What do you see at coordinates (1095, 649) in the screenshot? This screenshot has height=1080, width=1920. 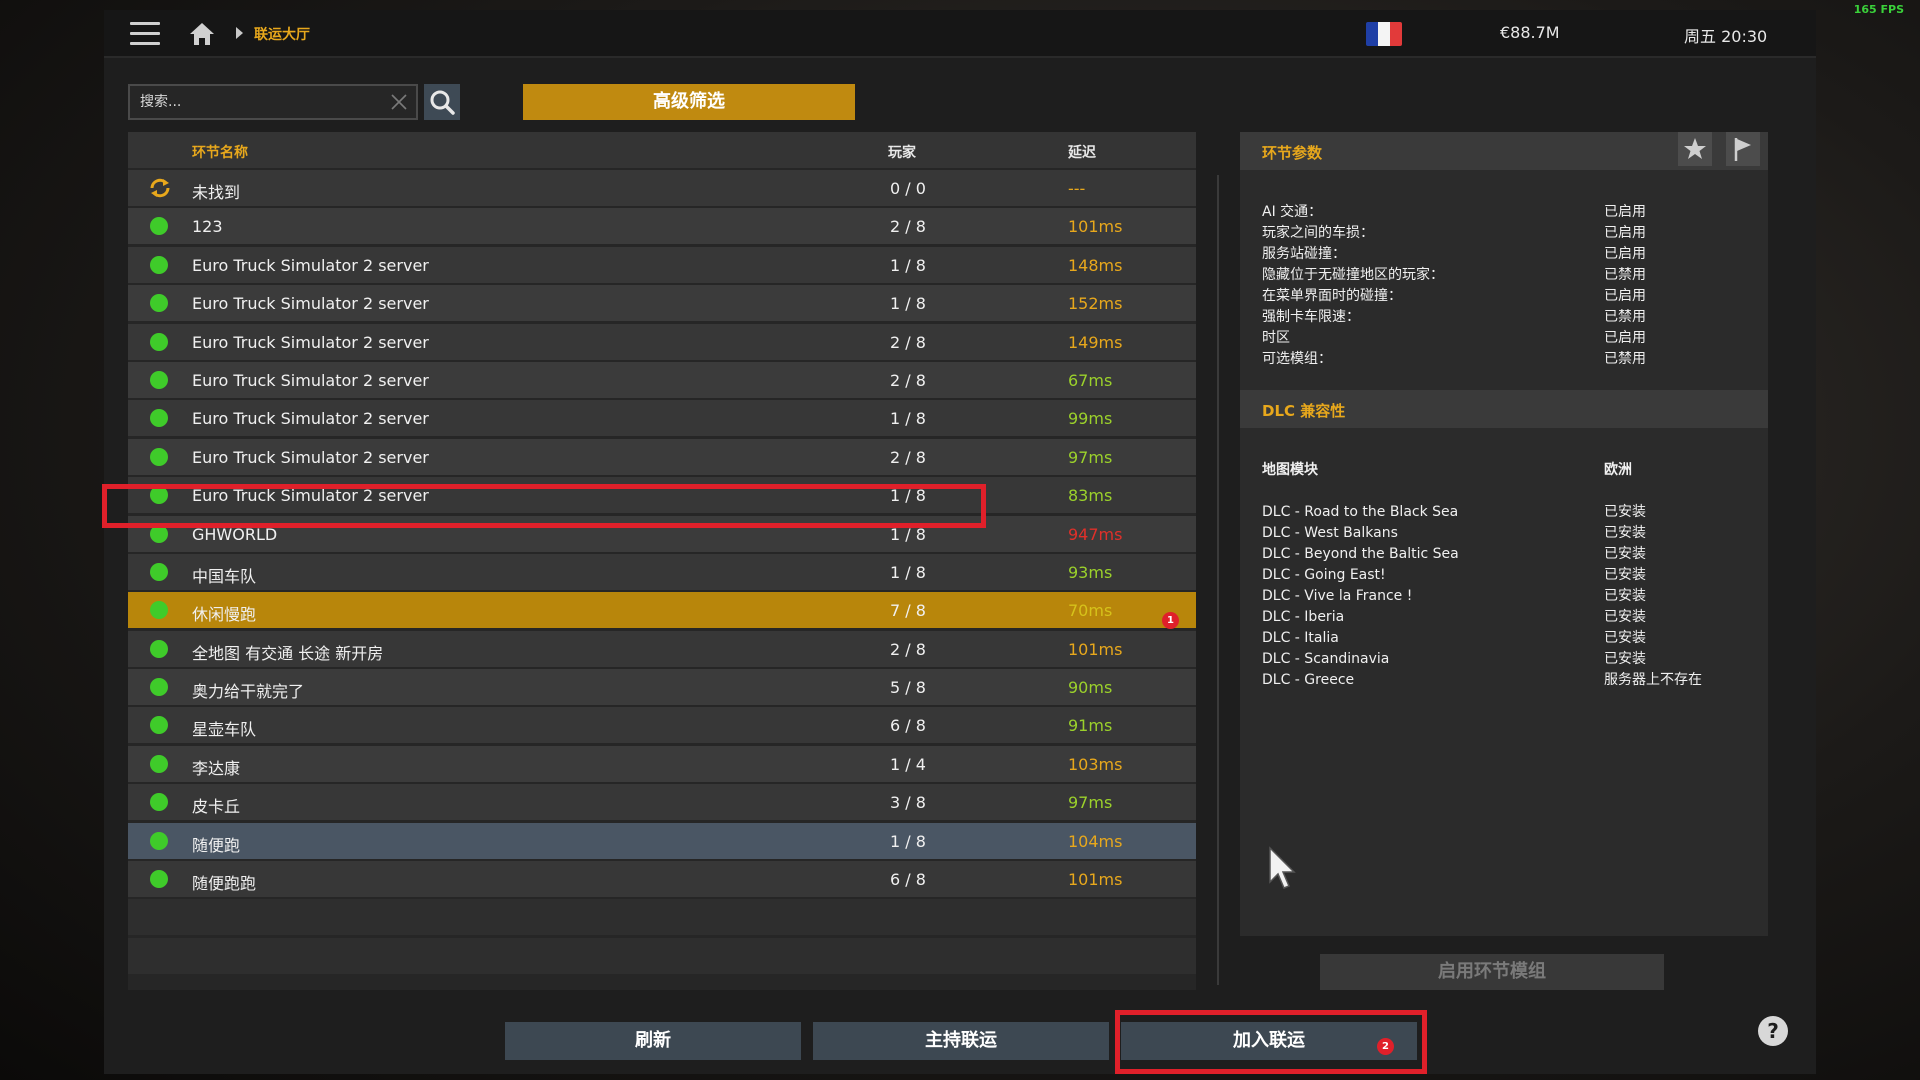 I see `server-ping: 101ms` at bounding box center [1095, 649].